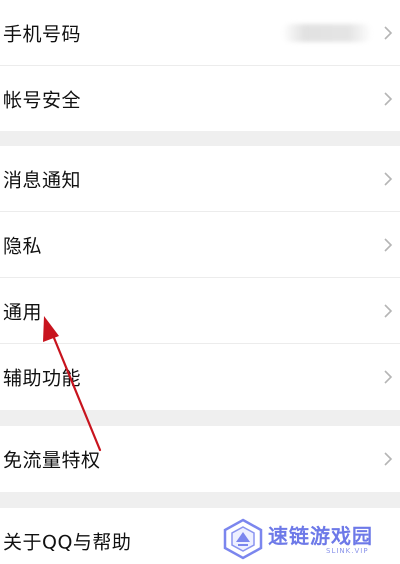  I want to click on settings-item-label: 通用, so click(23, 312).